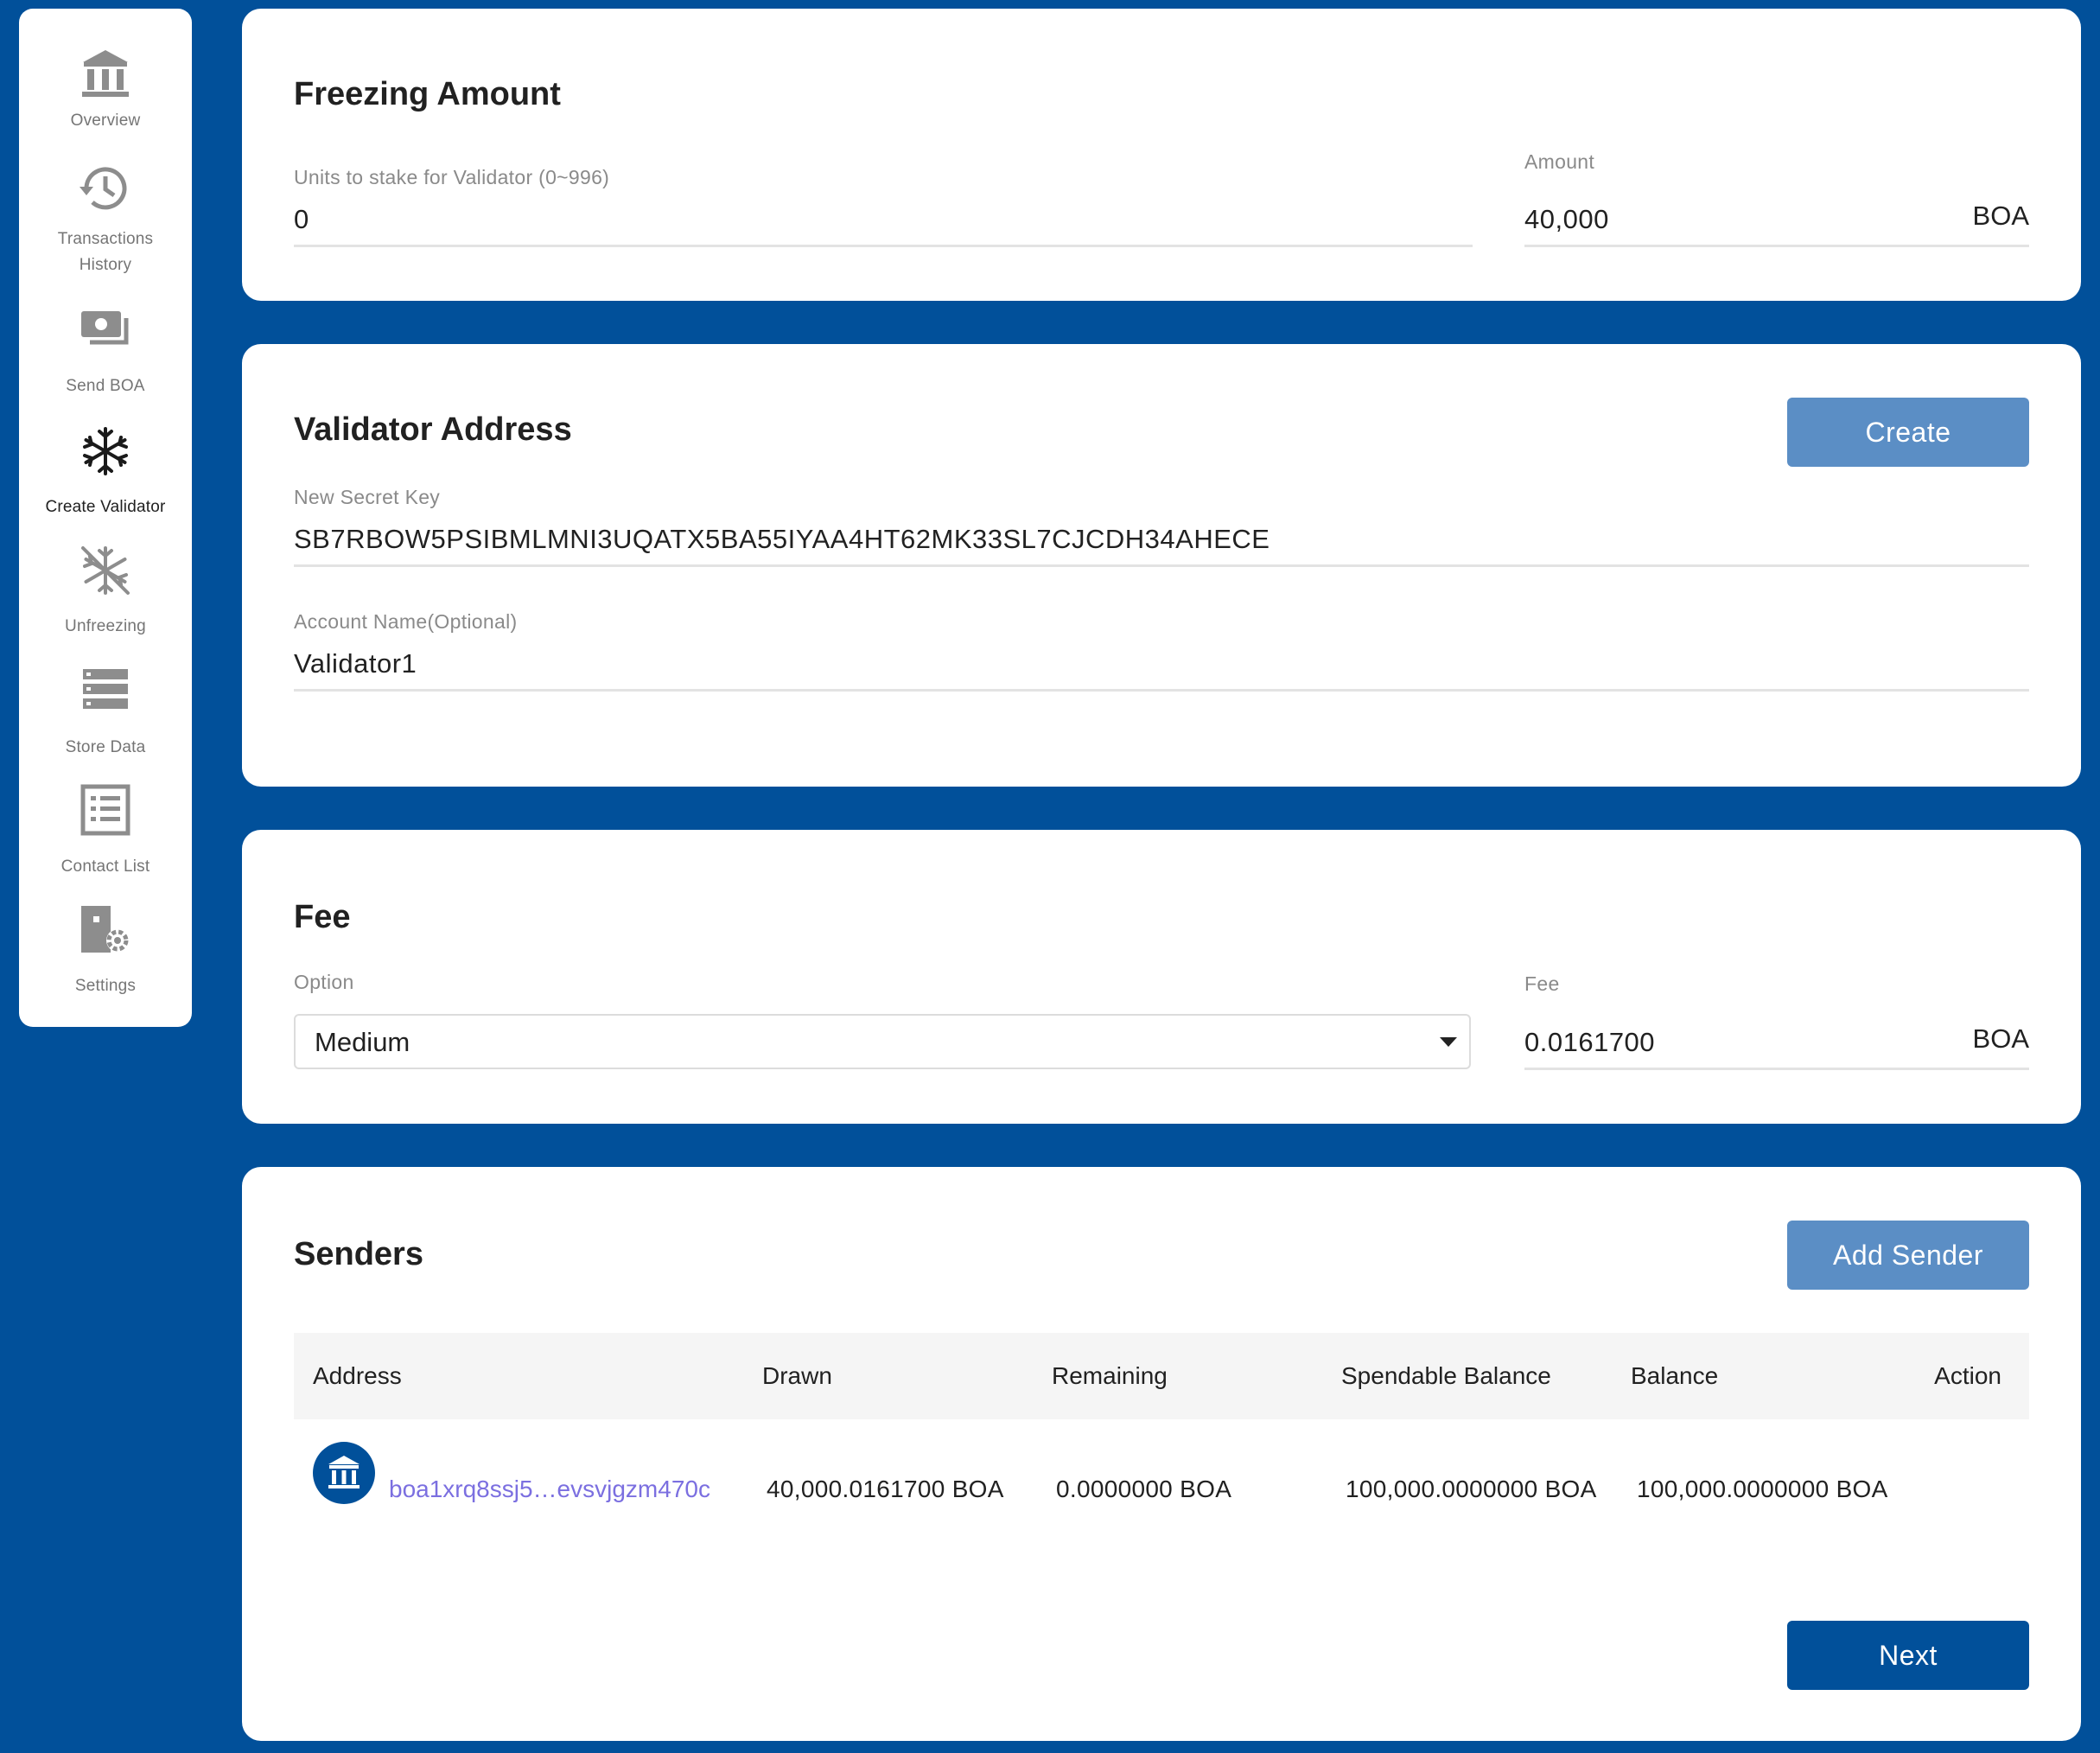 Image resolution: width=2100 pixels, height=1753 pixels. Describe the element at coordinates (359, 1254) in the screenshot. I see `card-title: Senders` at that location.